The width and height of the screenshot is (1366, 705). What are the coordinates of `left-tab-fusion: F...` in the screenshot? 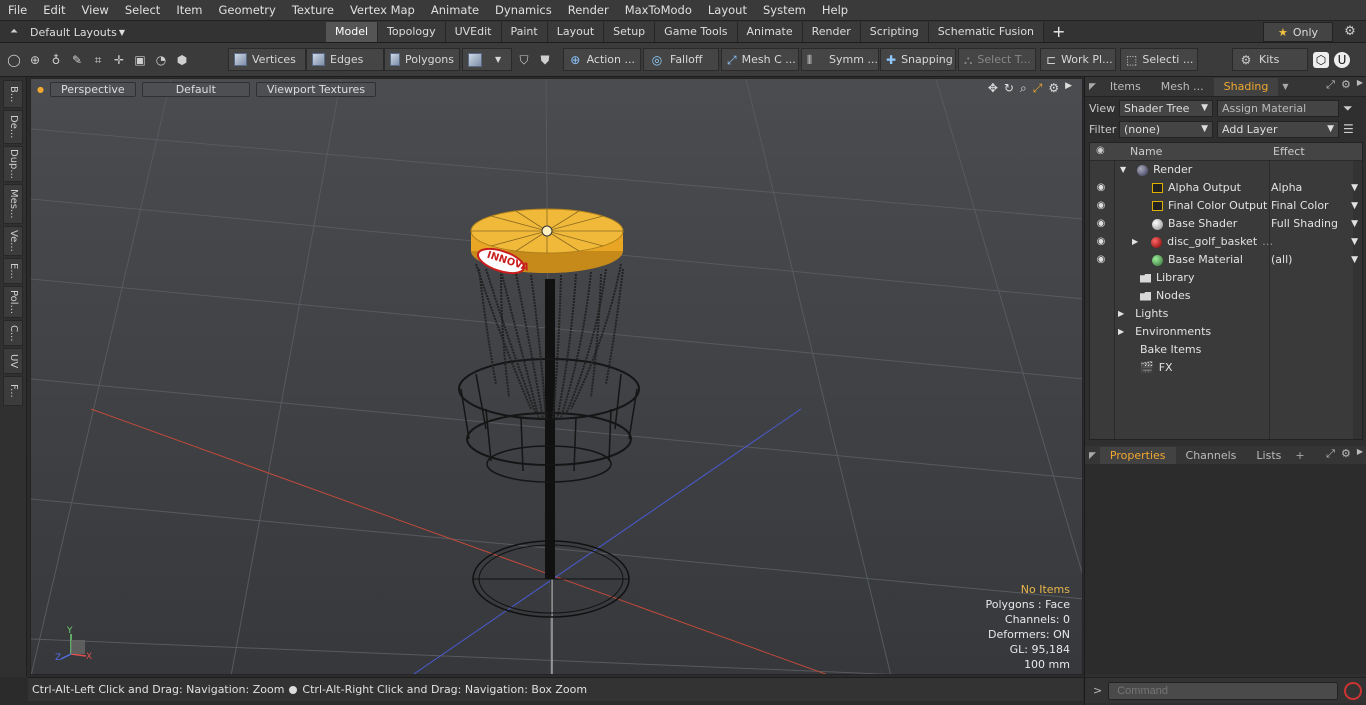 It's located at (13, 391).